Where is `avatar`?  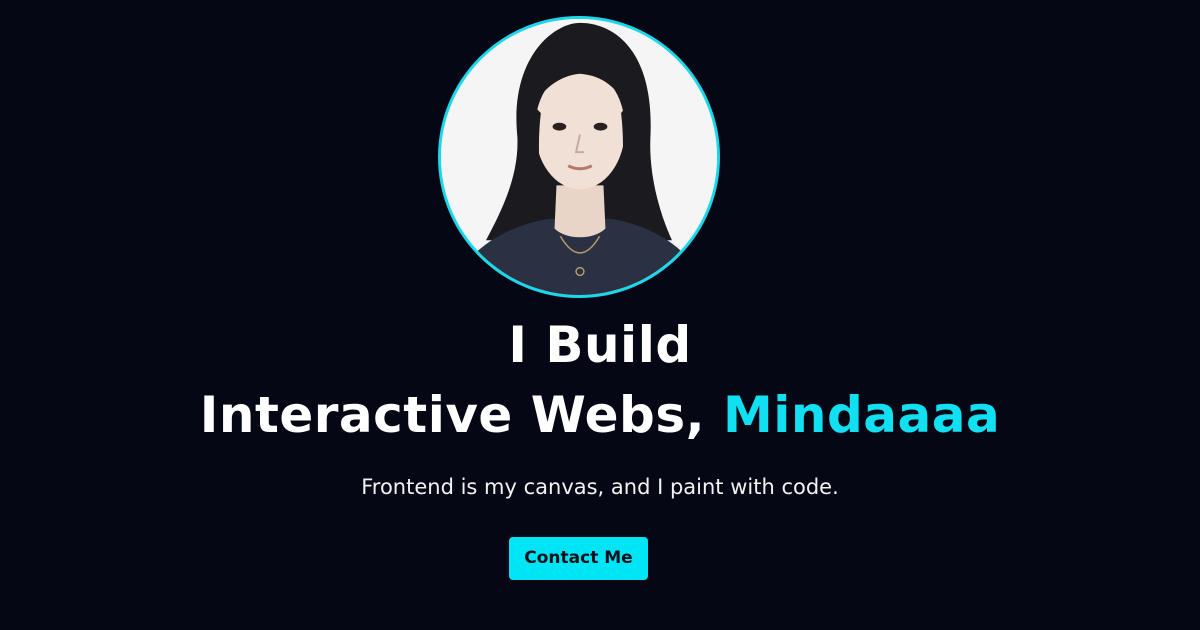 avatar is located at coordinates (579, 157).